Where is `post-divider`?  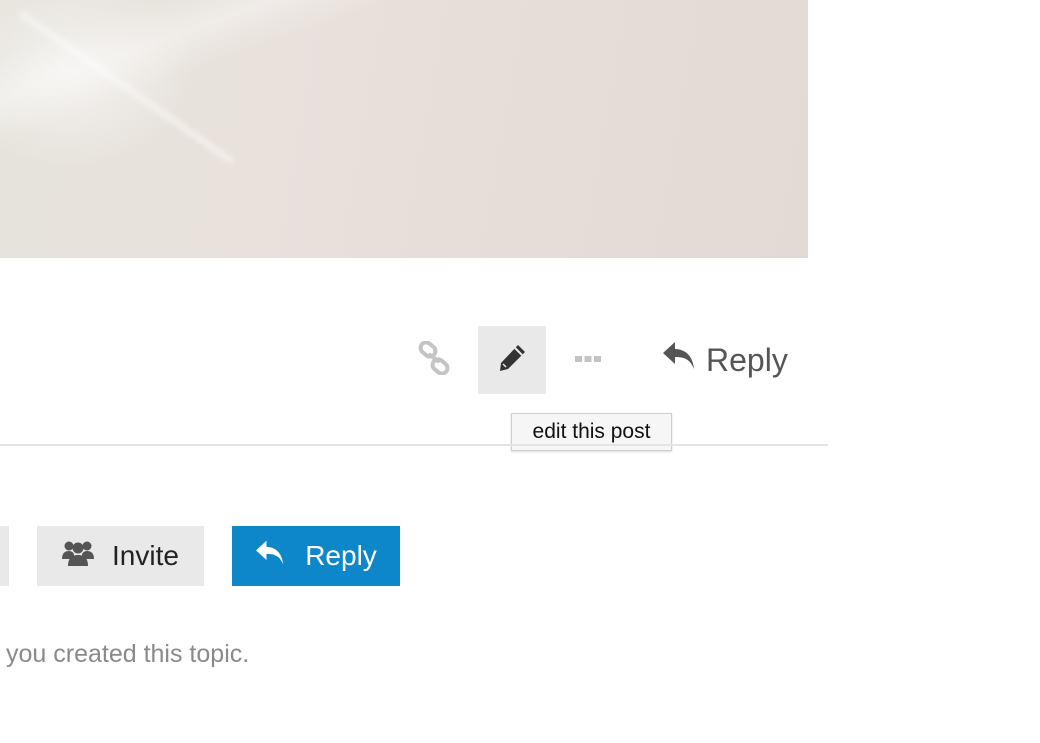
post-divider is located at coordinates (414, 445).